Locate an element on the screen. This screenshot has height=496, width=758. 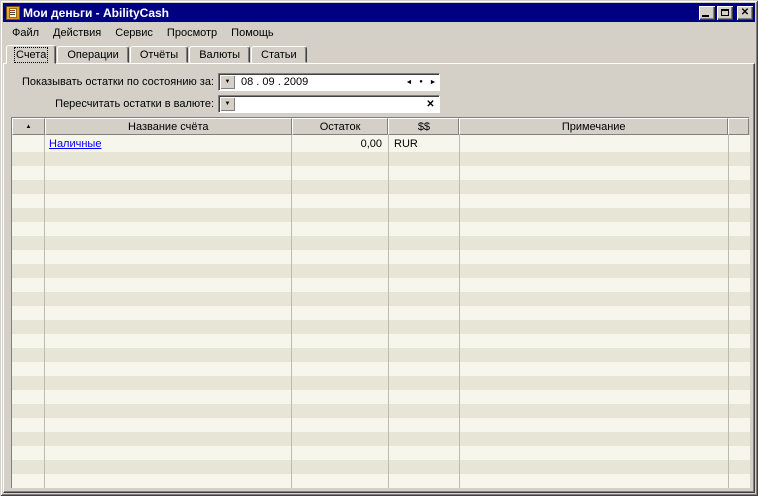
menu-service: Сервис is located at coordinates (134, 33).